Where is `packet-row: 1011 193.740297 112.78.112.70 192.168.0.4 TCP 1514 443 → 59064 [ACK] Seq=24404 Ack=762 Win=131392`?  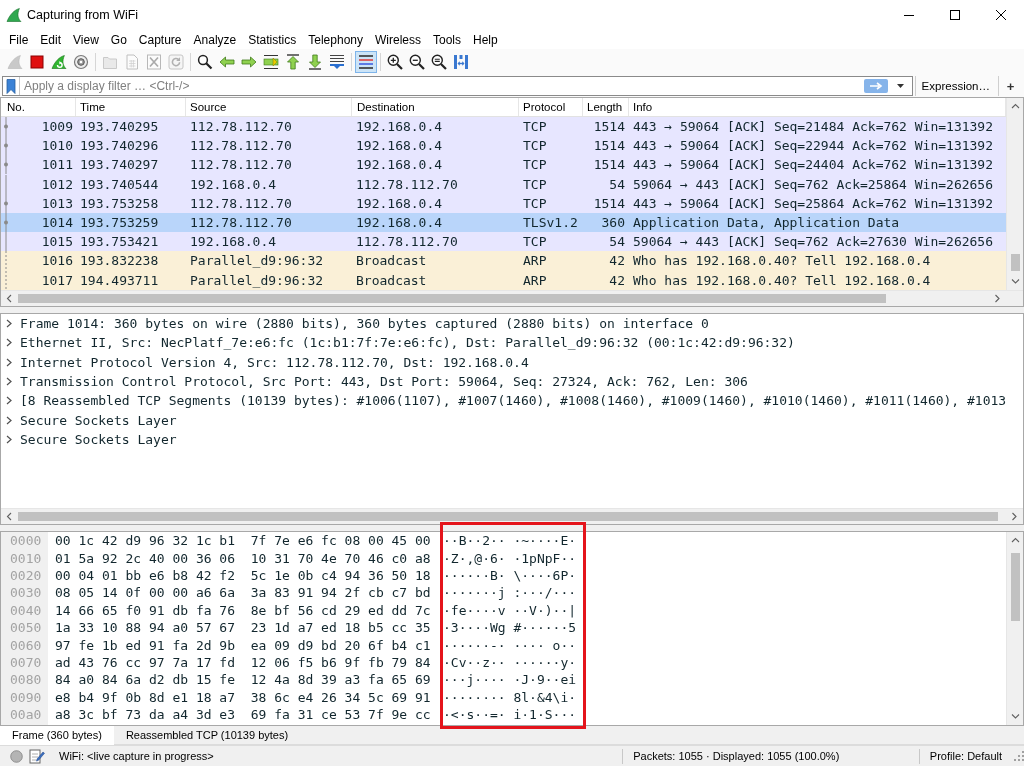
packet-row: 1011 193.740297 112.78.112.70 192.168.0.4 TCP 1514 443 → 59064 [ACK] Seq=24404 Ack=762 Win=131392 is located at coordinates (503, 165).